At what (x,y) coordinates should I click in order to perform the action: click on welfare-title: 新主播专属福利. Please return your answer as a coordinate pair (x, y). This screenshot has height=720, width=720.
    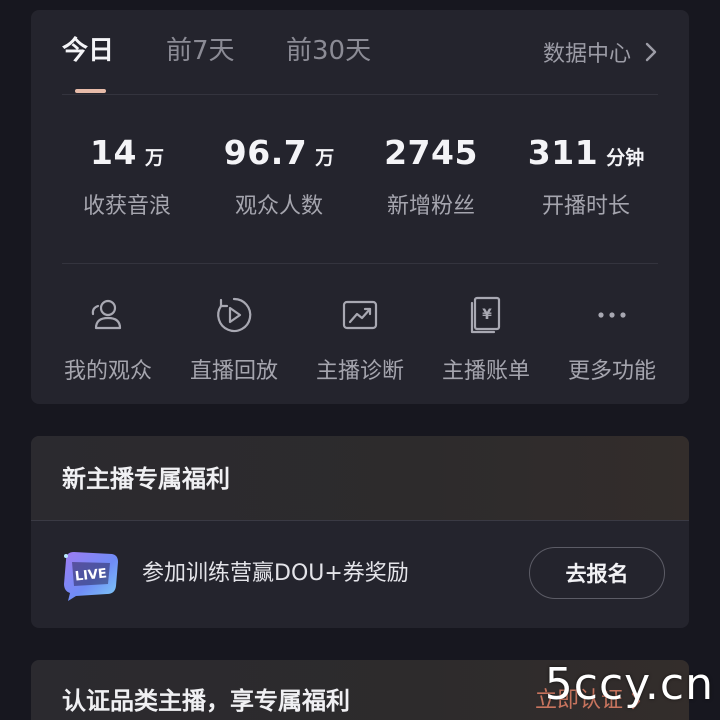
    Looking at the image, I should click on (146, 479).